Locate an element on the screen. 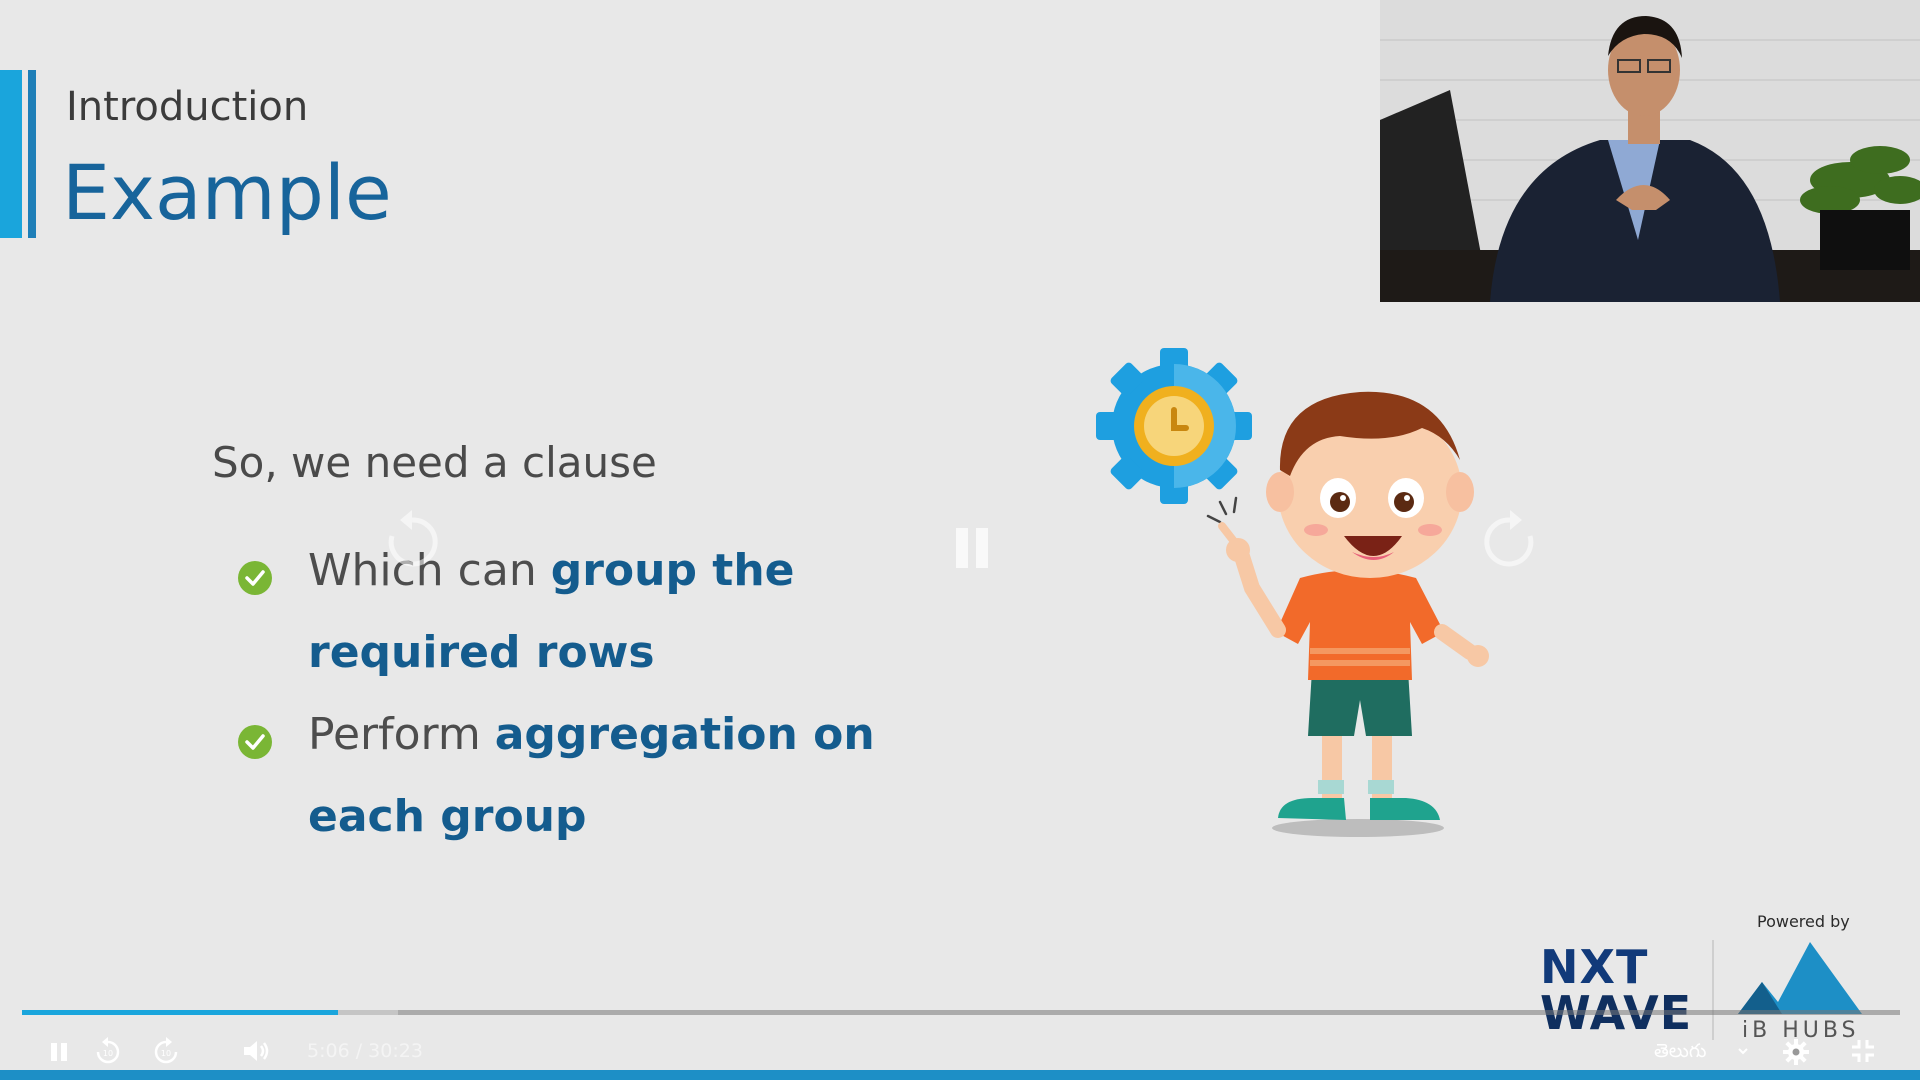 The width and height of the screenshot is (1920, 1080). gear-icon is located at coordinates (1796, 1052).